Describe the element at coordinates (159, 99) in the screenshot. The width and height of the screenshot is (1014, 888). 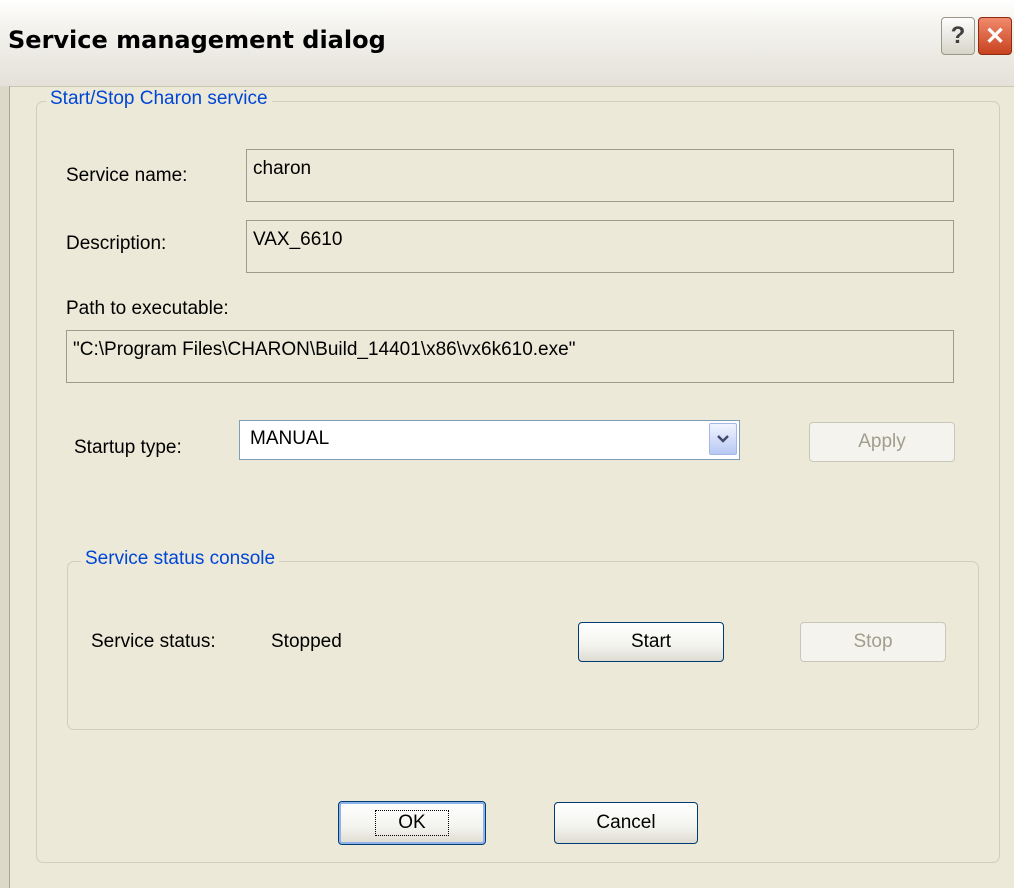
I see `service-group-legend: Start/Stop Charon service` at that location.